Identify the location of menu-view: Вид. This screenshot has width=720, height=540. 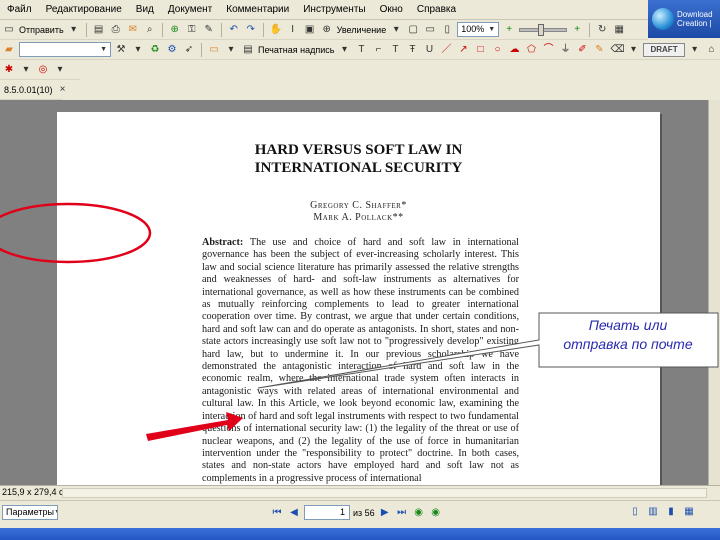
(145, 9).